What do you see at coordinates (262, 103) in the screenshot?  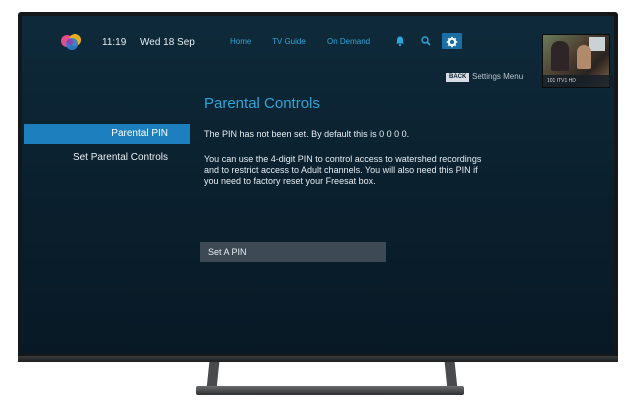 I see `page-title: Parental Controls` at bounding box center [262, 103].